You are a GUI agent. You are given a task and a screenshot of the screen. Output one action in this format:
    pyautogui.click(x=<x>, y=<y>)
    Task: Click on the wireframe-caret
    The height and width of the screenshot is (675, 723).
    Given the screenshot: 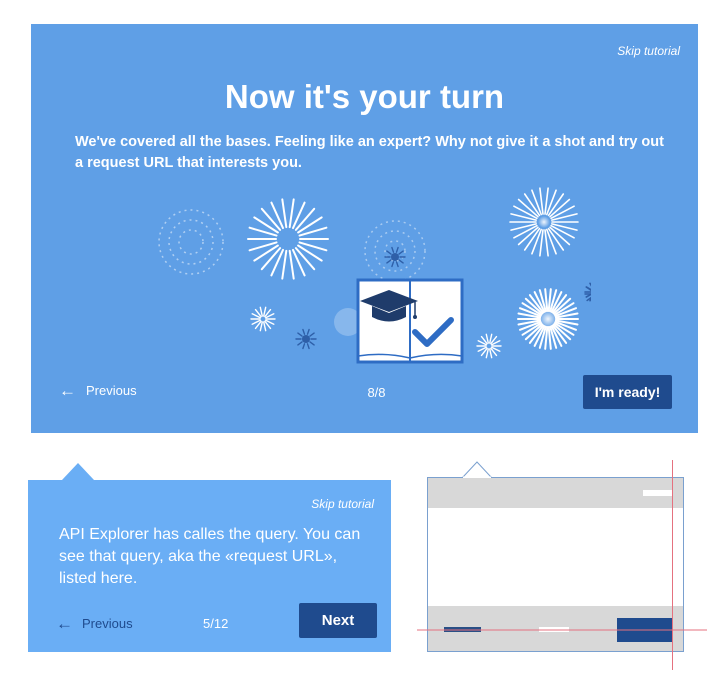 What is the action you would take?
    pyautogui.click(x=477, y=469)
    